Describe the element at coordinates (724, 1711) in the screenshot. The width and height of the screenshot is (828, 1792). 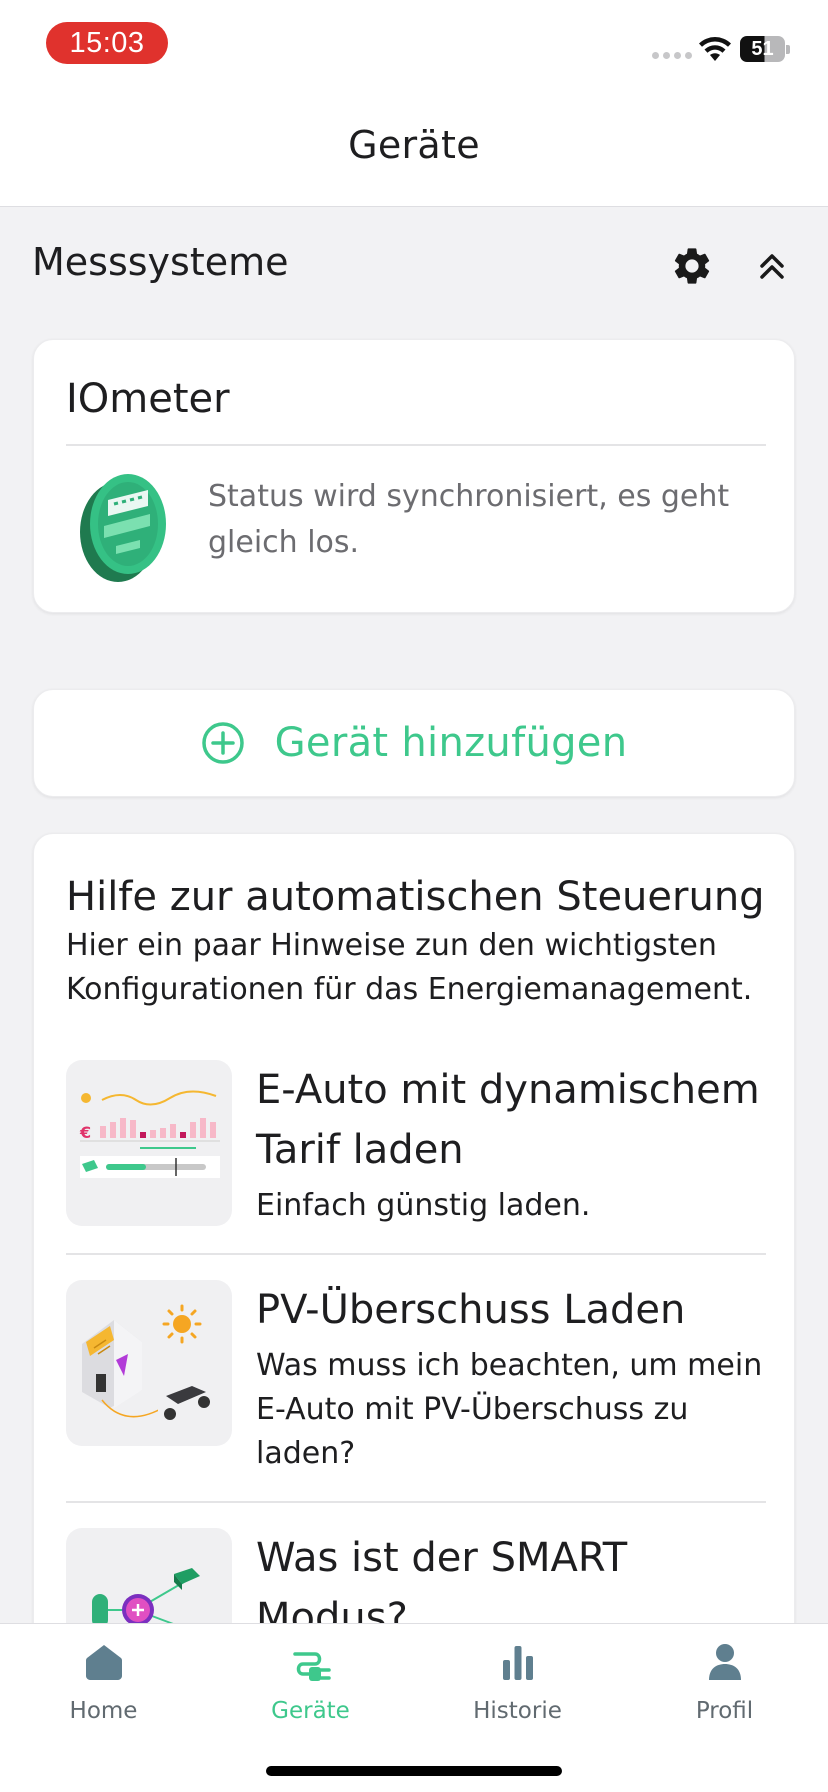
I see `tab-label: Profil` at that location.